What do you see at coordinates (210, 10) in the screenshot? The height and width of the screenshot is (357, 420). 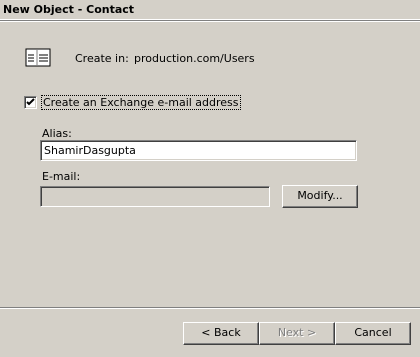 I see `title-bar: New Object - Contact` at bounding box center [210, 10].